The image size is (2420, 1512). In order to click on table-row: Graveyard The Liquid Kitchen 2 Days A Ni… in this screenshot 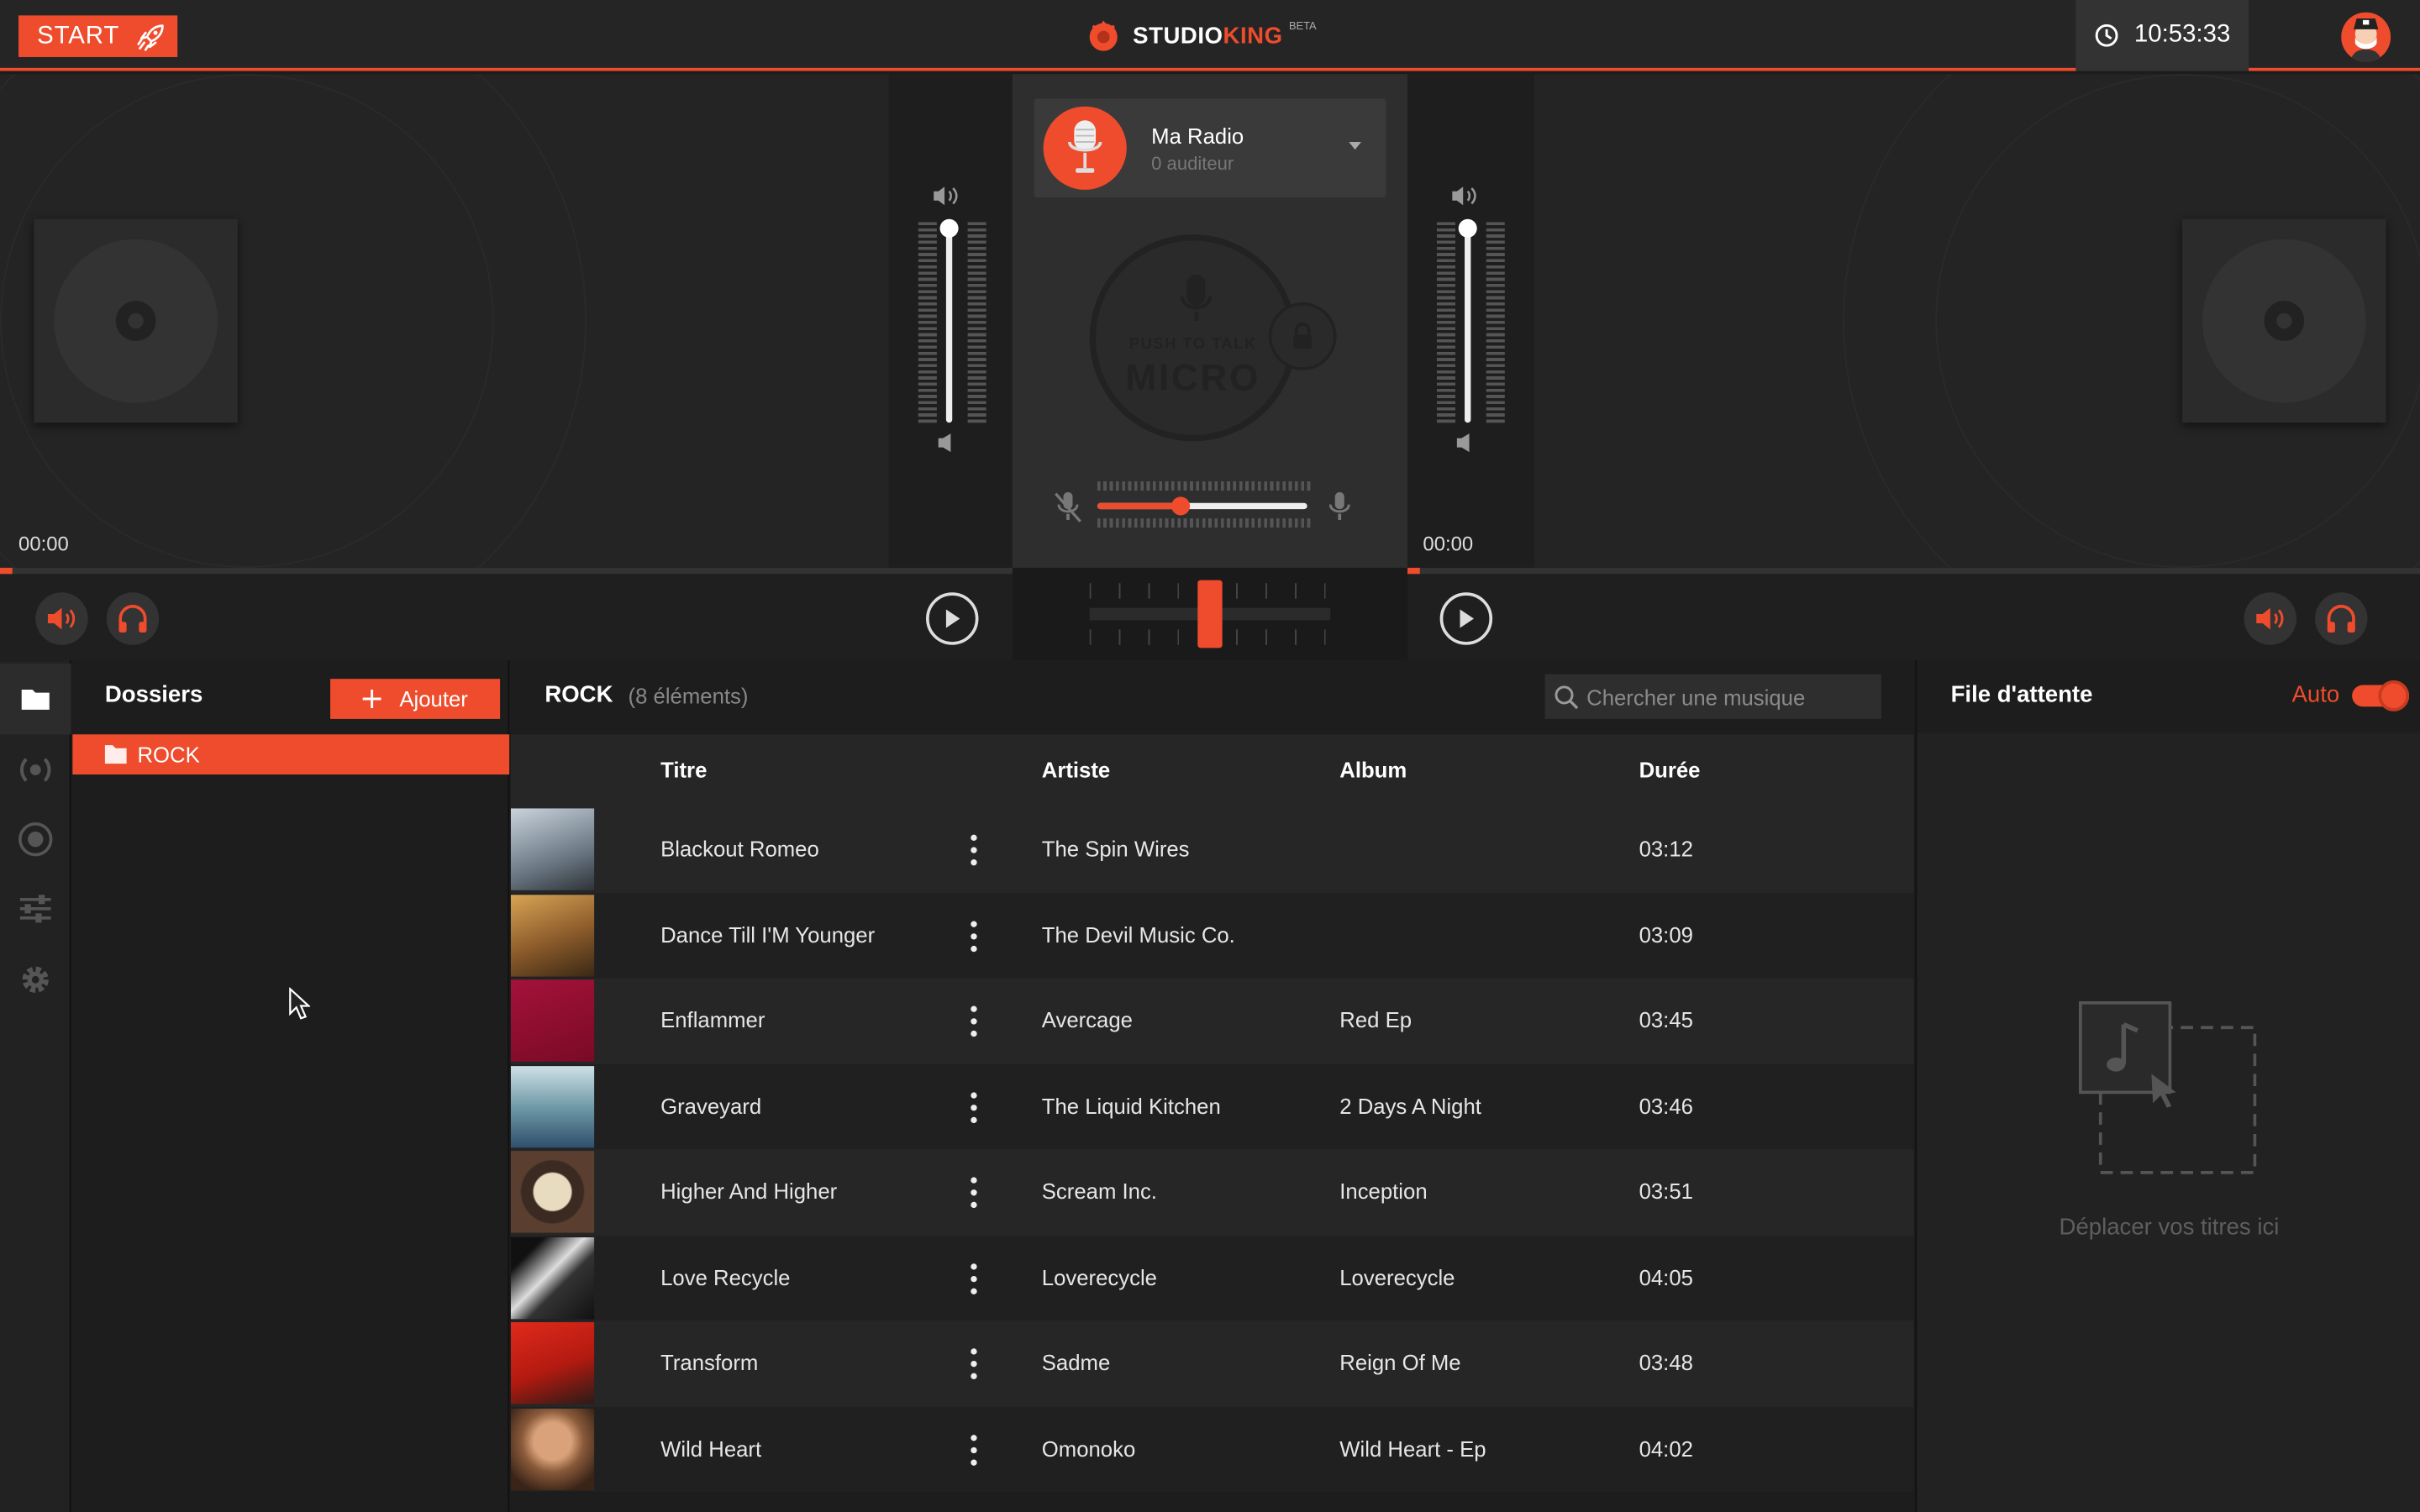, I will do `click(1212, 1106)`.